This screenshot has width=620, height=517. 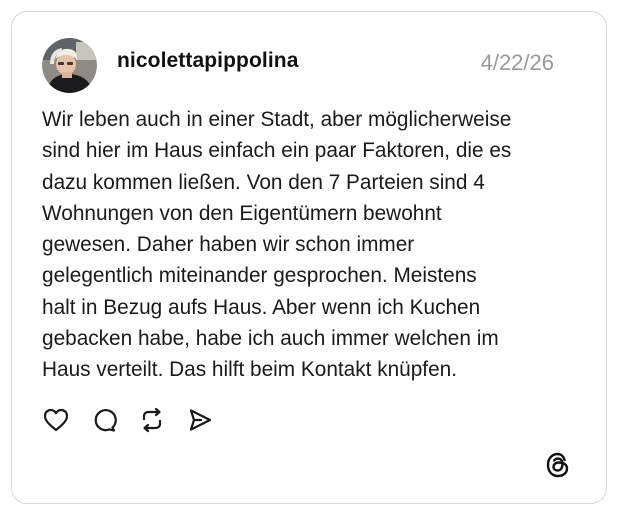 What do you see at coordinates (517, 62) in the screenshot?
I see `post-date: 4/22/26` at bounding box center [517, 62].